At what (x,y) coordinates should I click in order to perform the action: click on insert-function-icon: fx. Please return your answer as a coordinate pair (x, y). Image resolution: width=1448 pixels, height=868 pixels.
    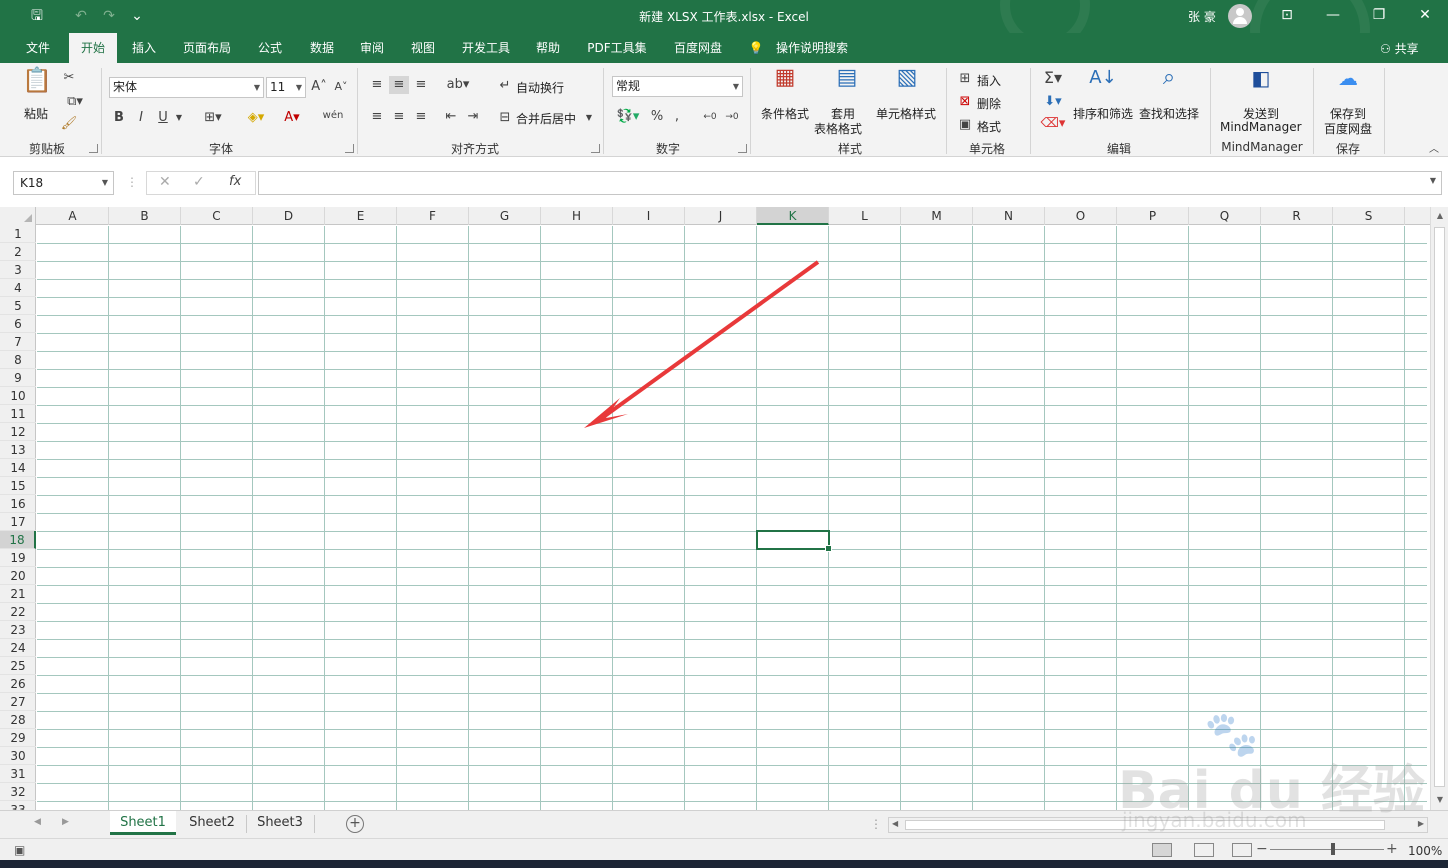
    Looking at the image, I should click on (235, 181).